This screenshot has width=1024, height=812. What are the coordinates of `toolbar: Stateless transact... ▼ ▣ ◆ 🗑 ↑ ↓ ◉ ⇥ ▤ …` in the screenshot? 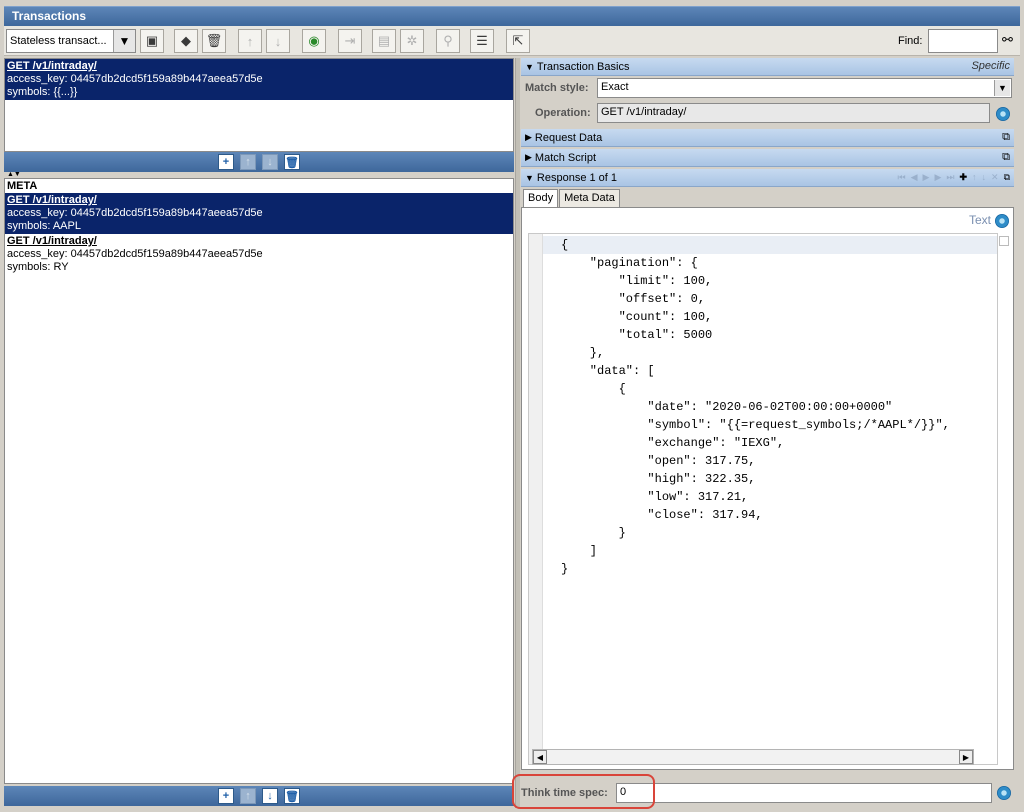 It's located at (512, 41).